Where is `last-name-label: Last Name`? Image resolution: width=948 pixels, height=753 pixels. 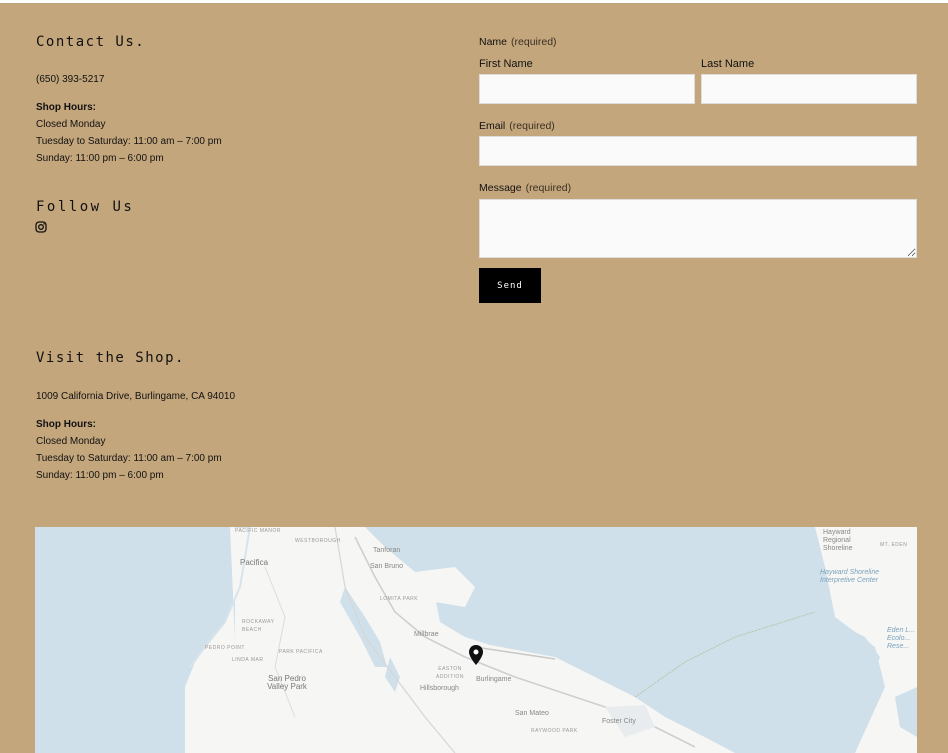
last-name-label: Last Name is located at coordinates (728, 64).